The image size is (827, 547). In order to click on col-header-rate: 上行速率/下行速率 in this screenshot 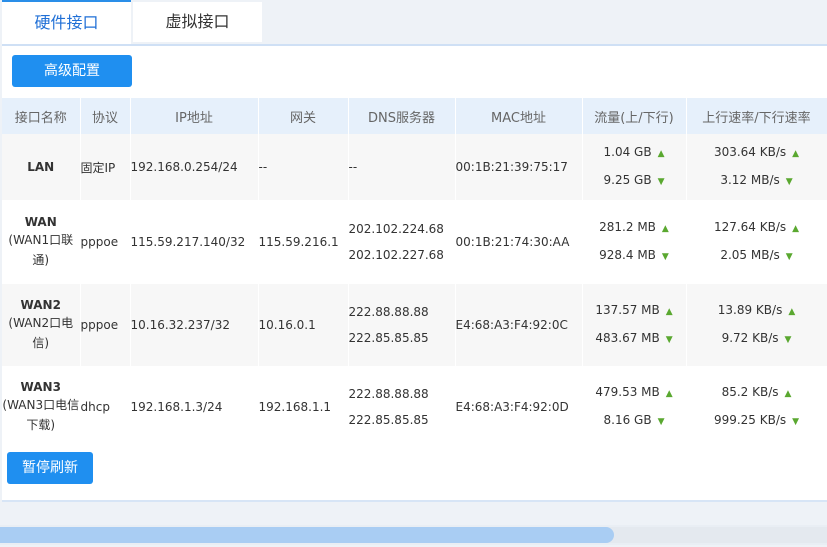, I will do `click(756, 116)`.